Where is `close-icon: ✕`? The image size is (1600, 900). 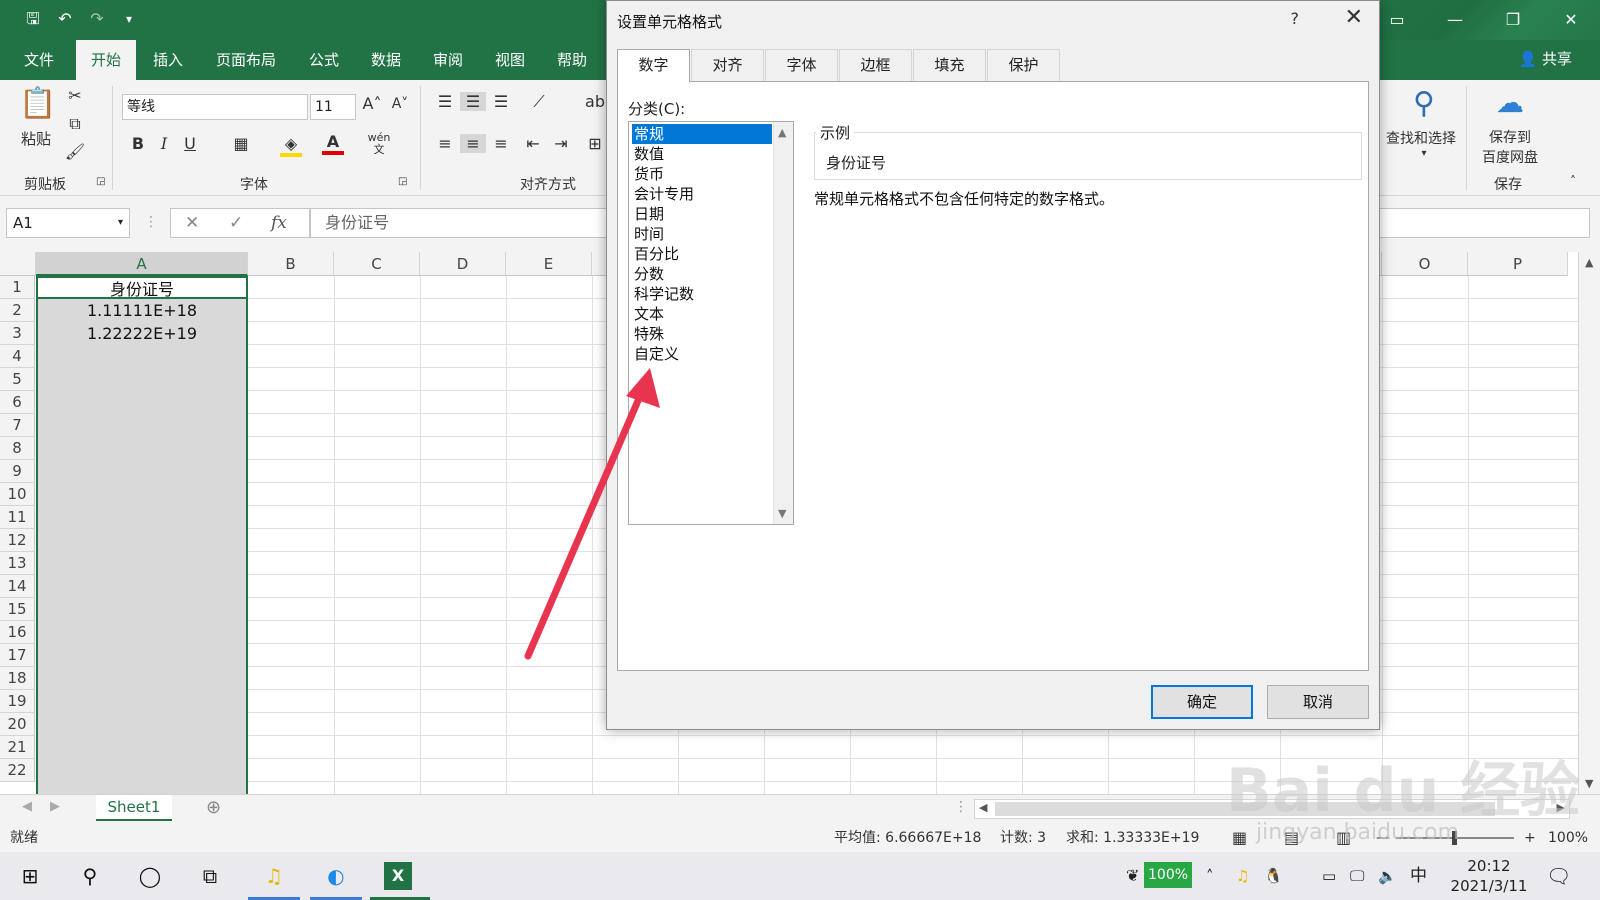
close-icon: ✕ is located at coordinates (1354, 17).